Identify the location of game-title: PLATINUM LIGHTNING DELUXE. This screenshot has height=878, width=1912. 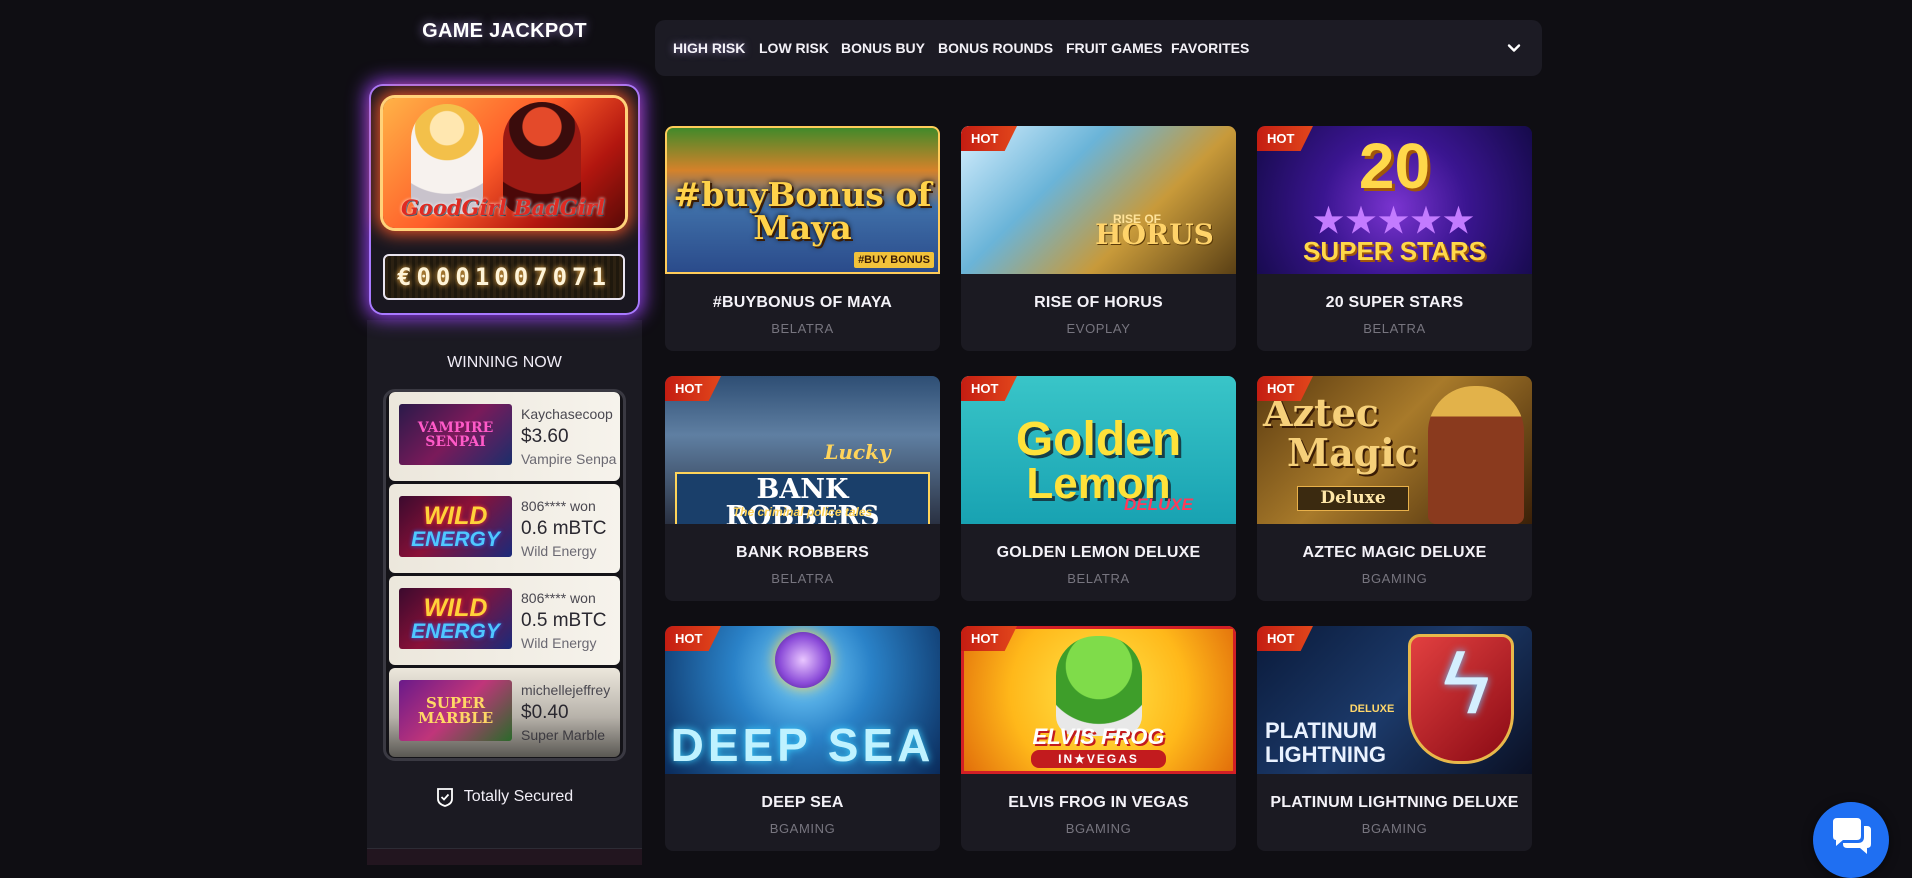
(1394, 803).